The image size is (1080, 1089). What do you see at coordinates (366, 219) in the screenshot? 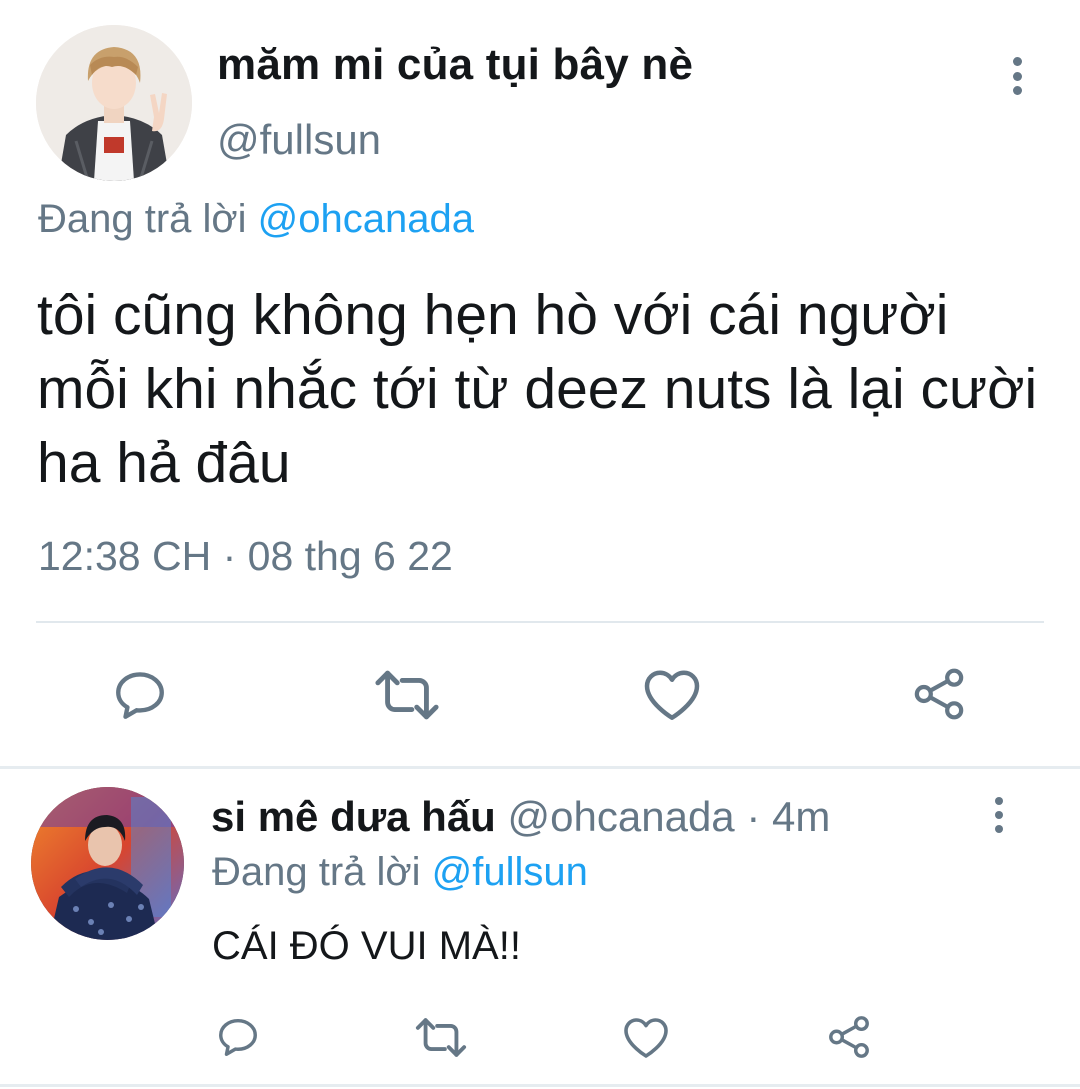
I see `mention-link: @ohcanada` at bounding box center [366, 219].